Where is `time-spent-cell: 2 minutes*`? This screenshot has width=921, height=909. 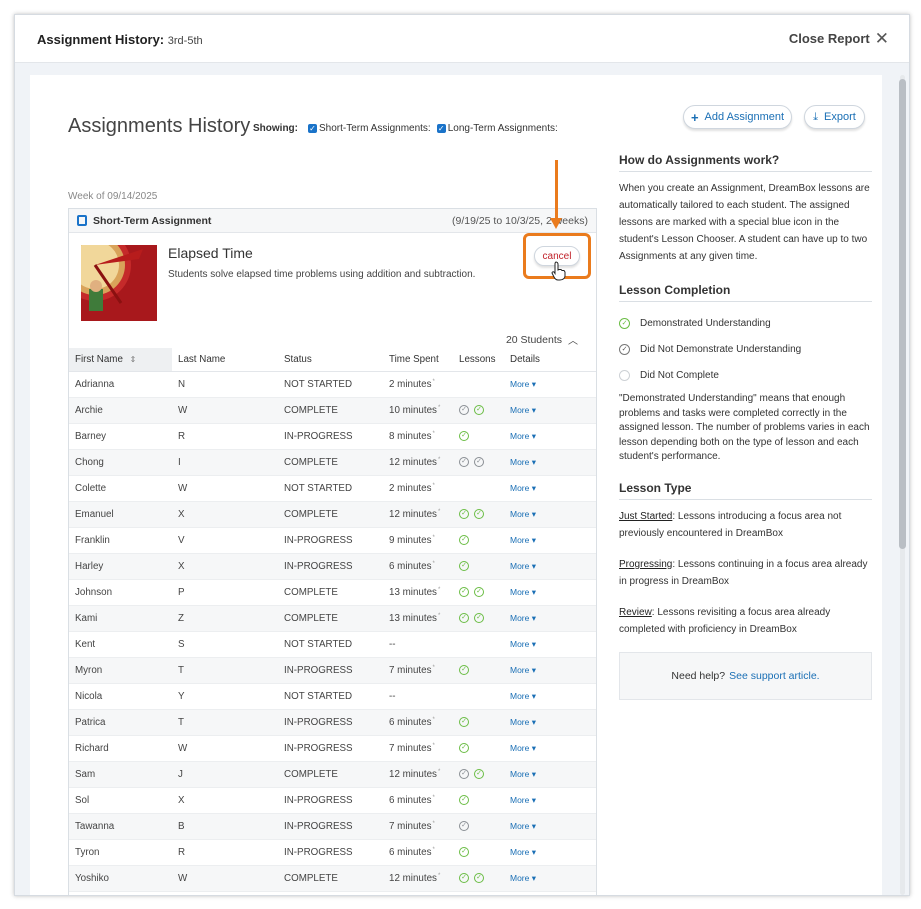 time-spent-cell: 2 minutes* is located at coordinates (418, 488).